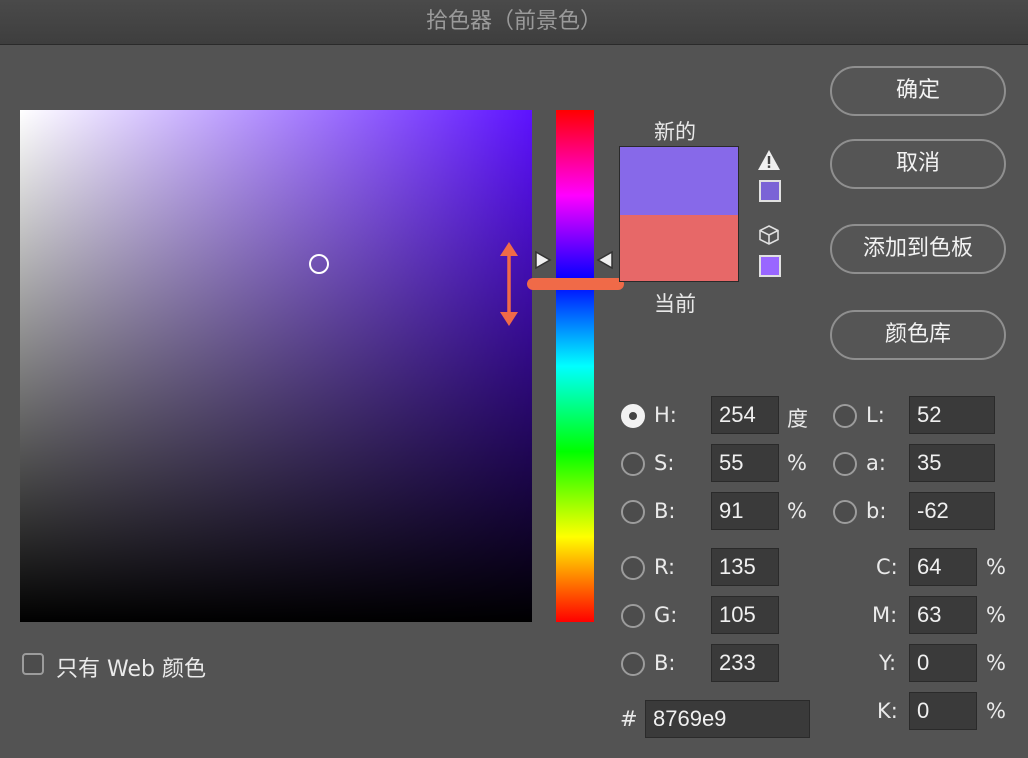 The width and height of the screenshot is (1028, 758). I want to click on current-color-label: 当前, so click(675, 304).